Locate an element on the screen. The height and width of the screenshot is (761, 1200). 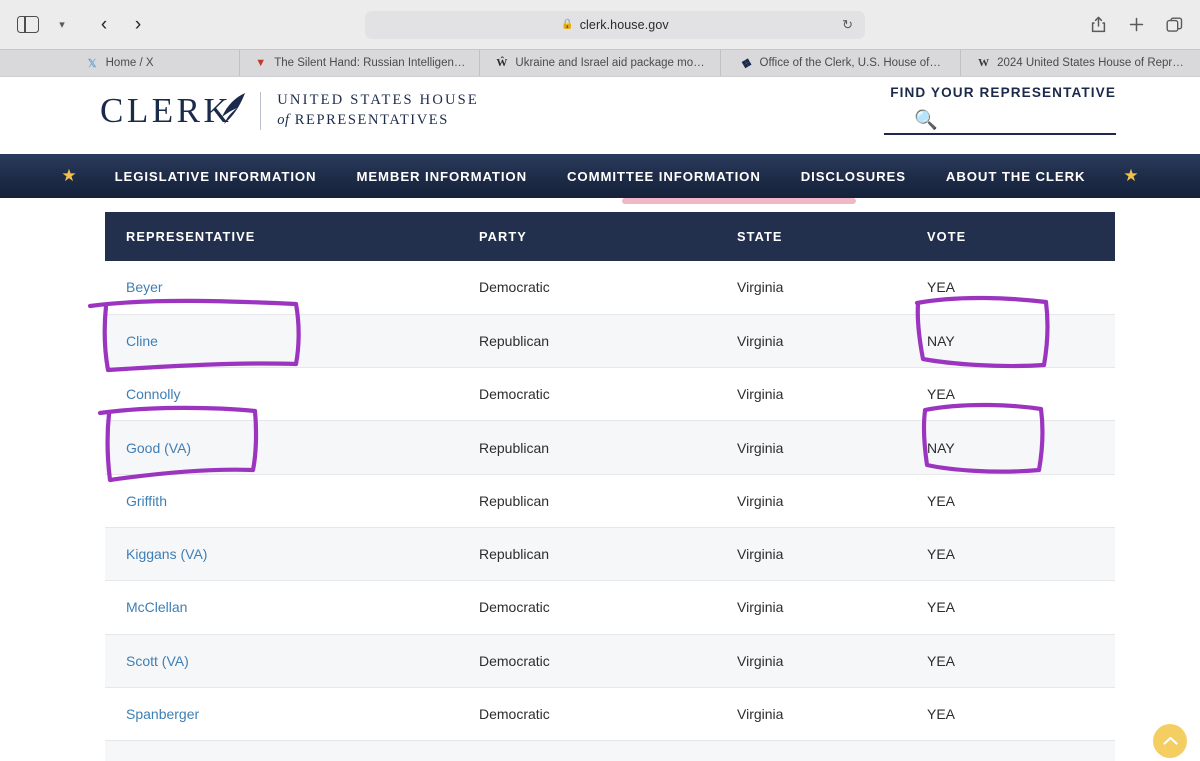
chevron-up-icon is located at coordinates (1170, 740).